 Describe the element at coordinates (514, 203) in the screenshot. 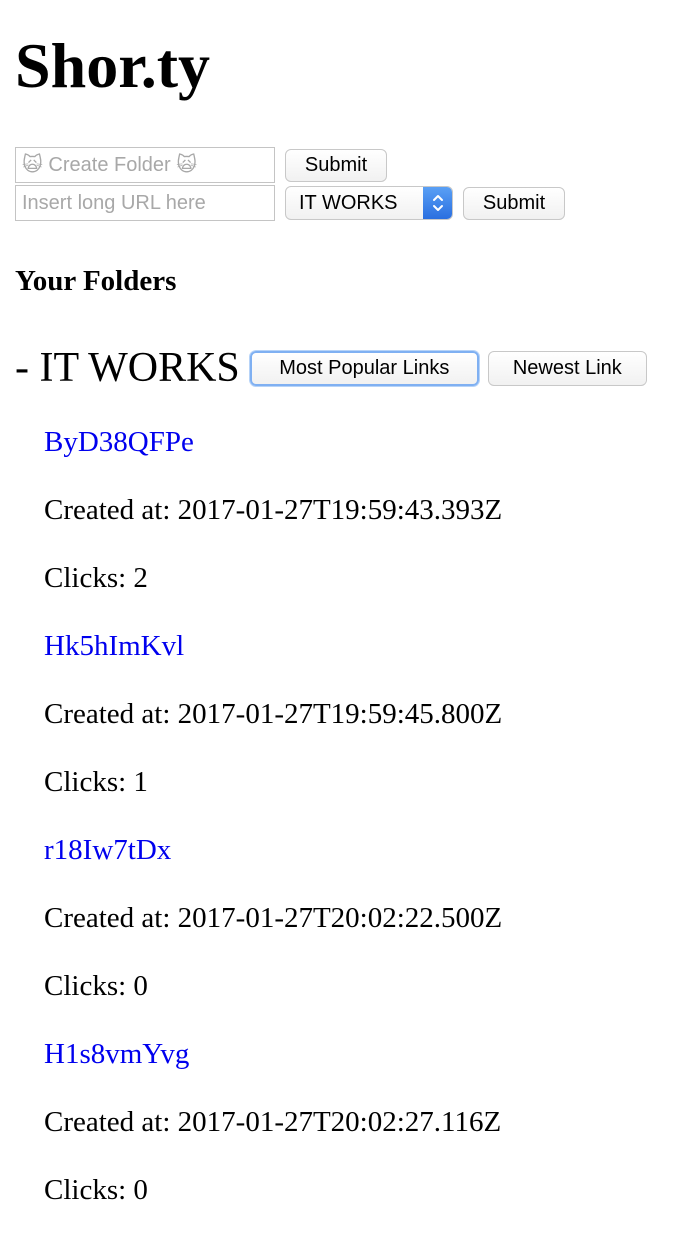

I see `shorten-url-submit-button: Submit` at that location.